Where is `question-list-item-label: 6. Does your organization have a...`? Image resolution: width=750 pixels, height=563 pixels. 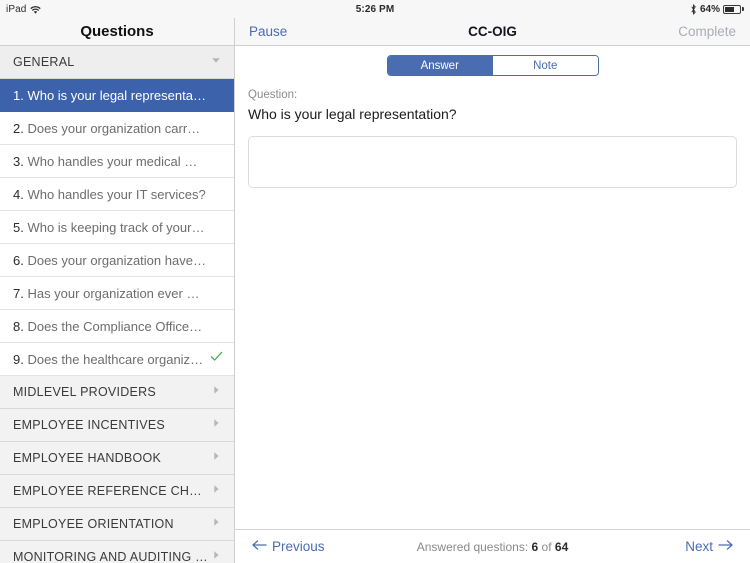 question-list-item-label: 6. Does your organization have a... is located at coordinates (109, 260).